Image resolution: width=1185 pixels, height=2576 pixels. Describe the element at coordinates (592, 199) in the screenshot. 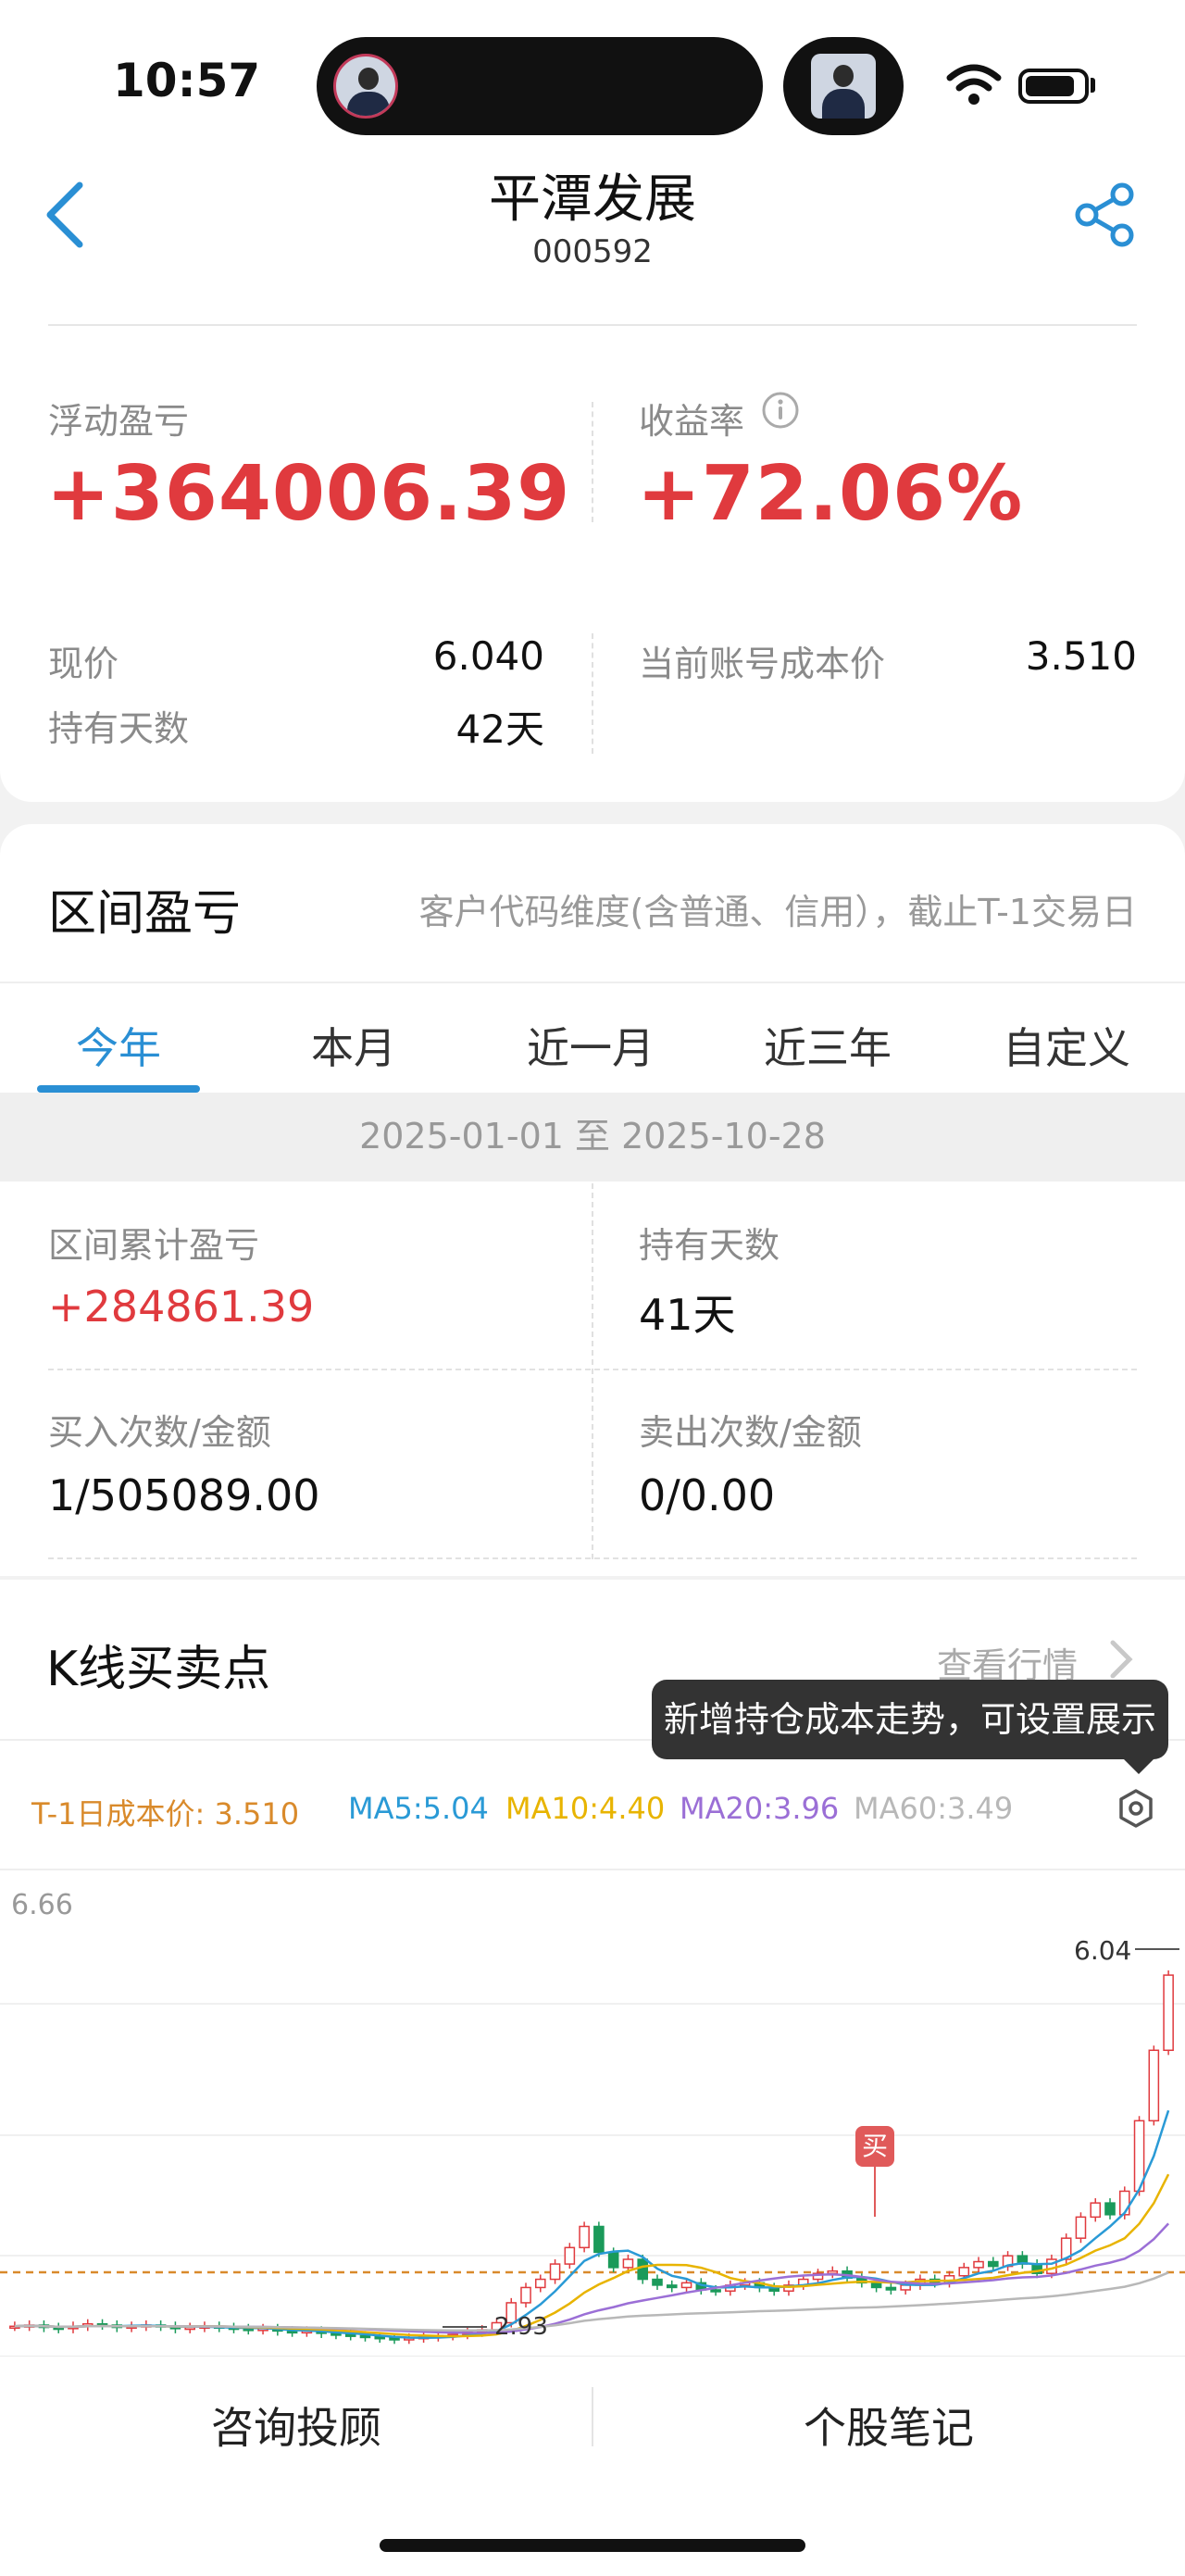

I see `page-title: 平潭发展` at that location.